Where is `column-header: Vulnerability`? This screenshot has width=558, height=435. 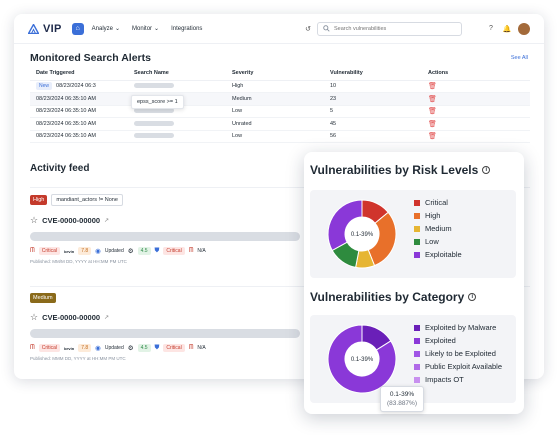
column-header: Vulnerability is located at coordinates (373, 73).